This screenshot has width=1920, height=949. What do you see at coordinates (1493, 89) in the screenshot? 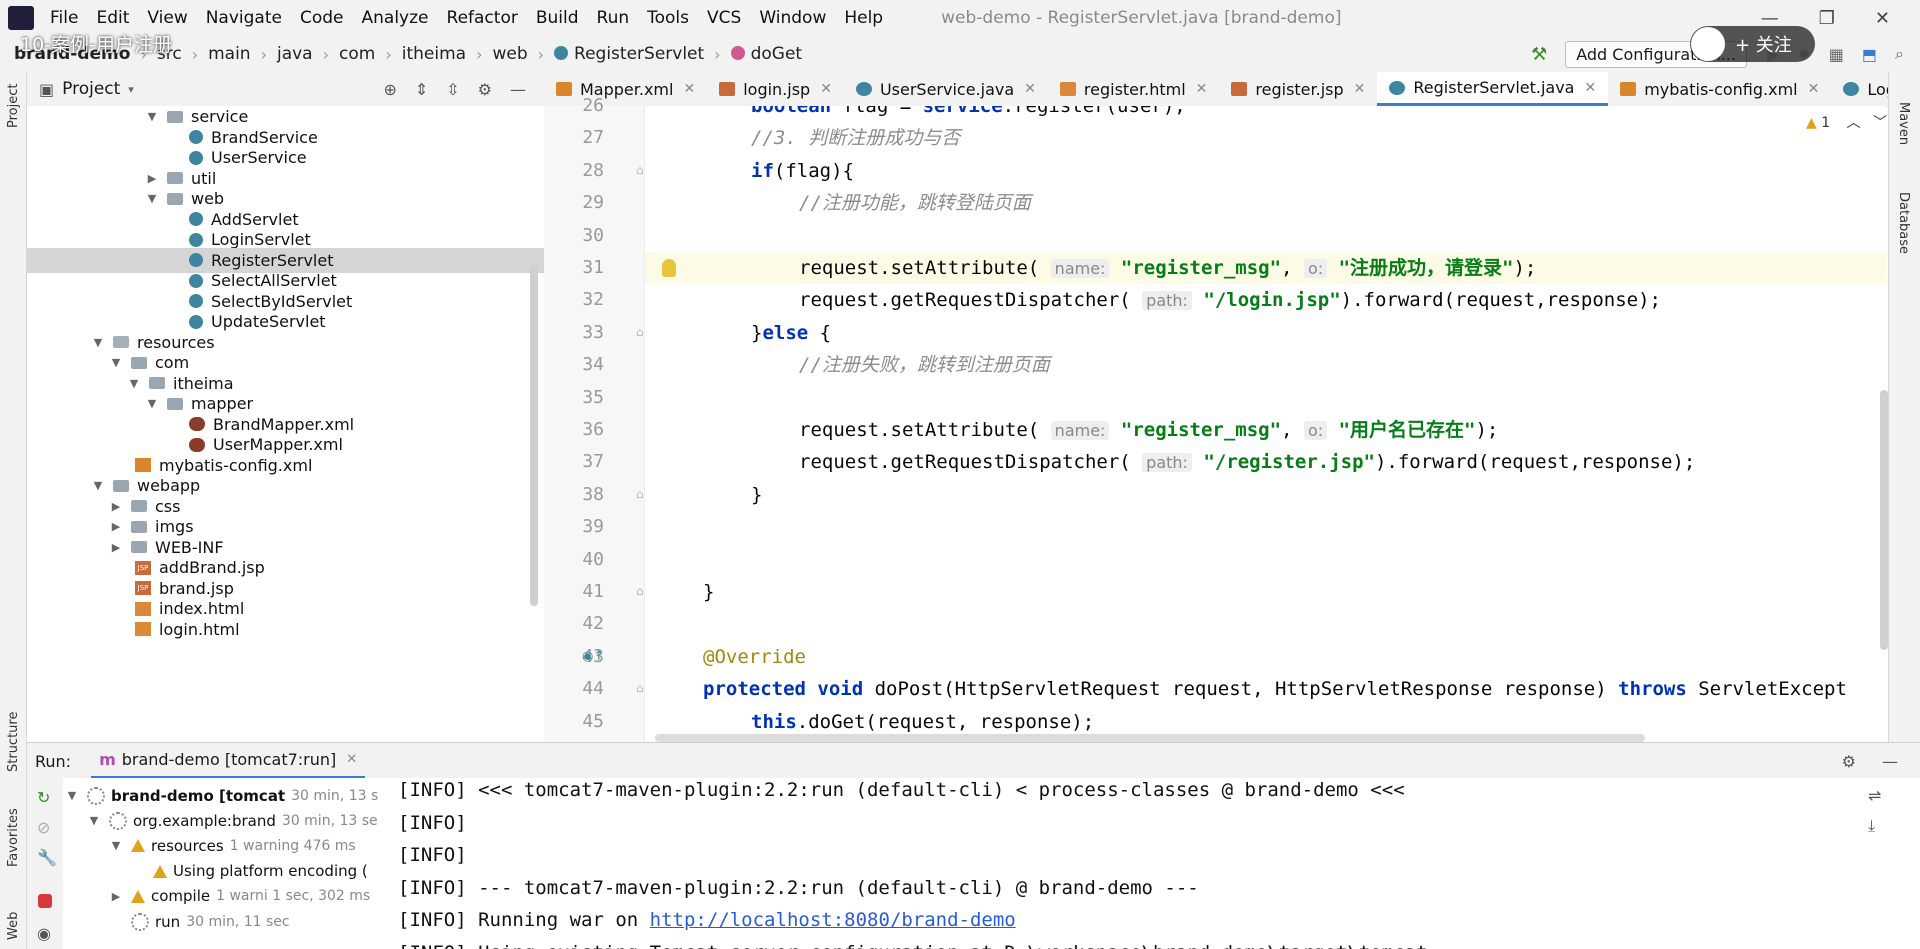
I see `tab-registerservlet-java: RegisterServlet.java ✕` at bounding box center [1493, 89].